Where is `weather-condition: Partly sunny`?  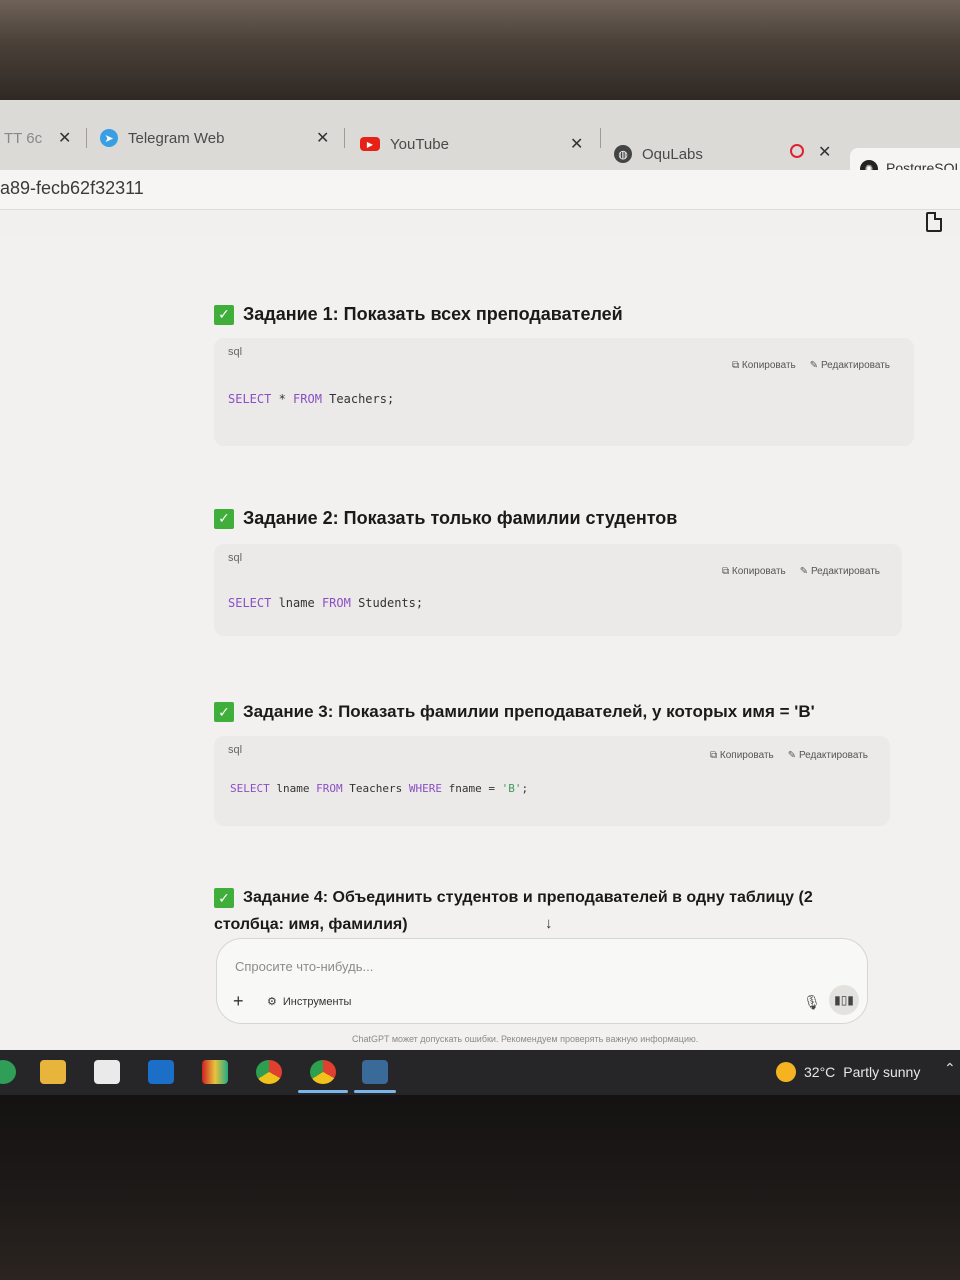
weather-condition: Partly sunny is located at coordinates (882, 1072).